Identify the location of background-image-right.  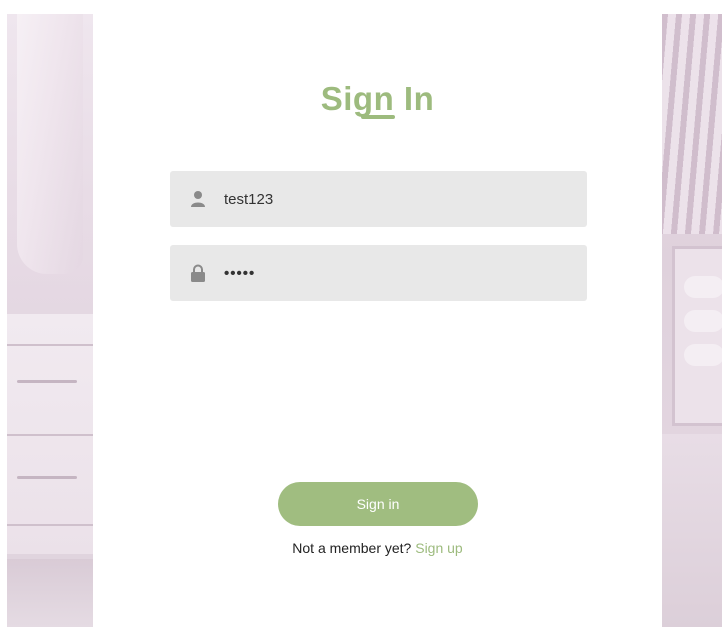
(692, 320).